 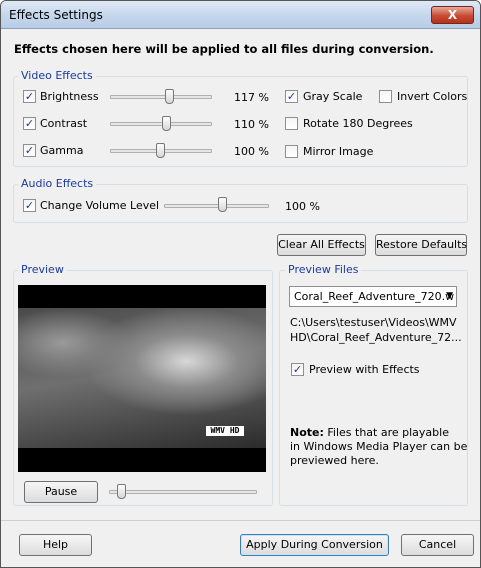 I want to click on change-volume-label: Change Volume Level, so click(x=100, y=205).